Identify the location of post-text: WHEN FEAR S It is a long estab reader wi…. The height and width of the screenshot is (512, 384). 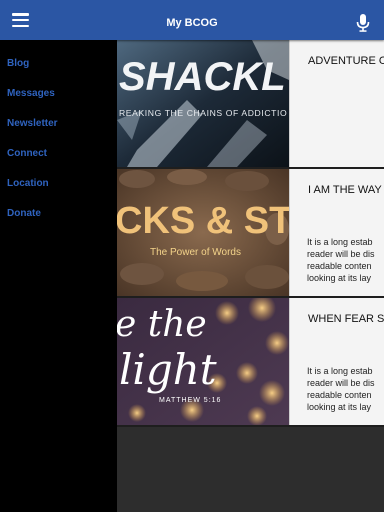
(336, 361).